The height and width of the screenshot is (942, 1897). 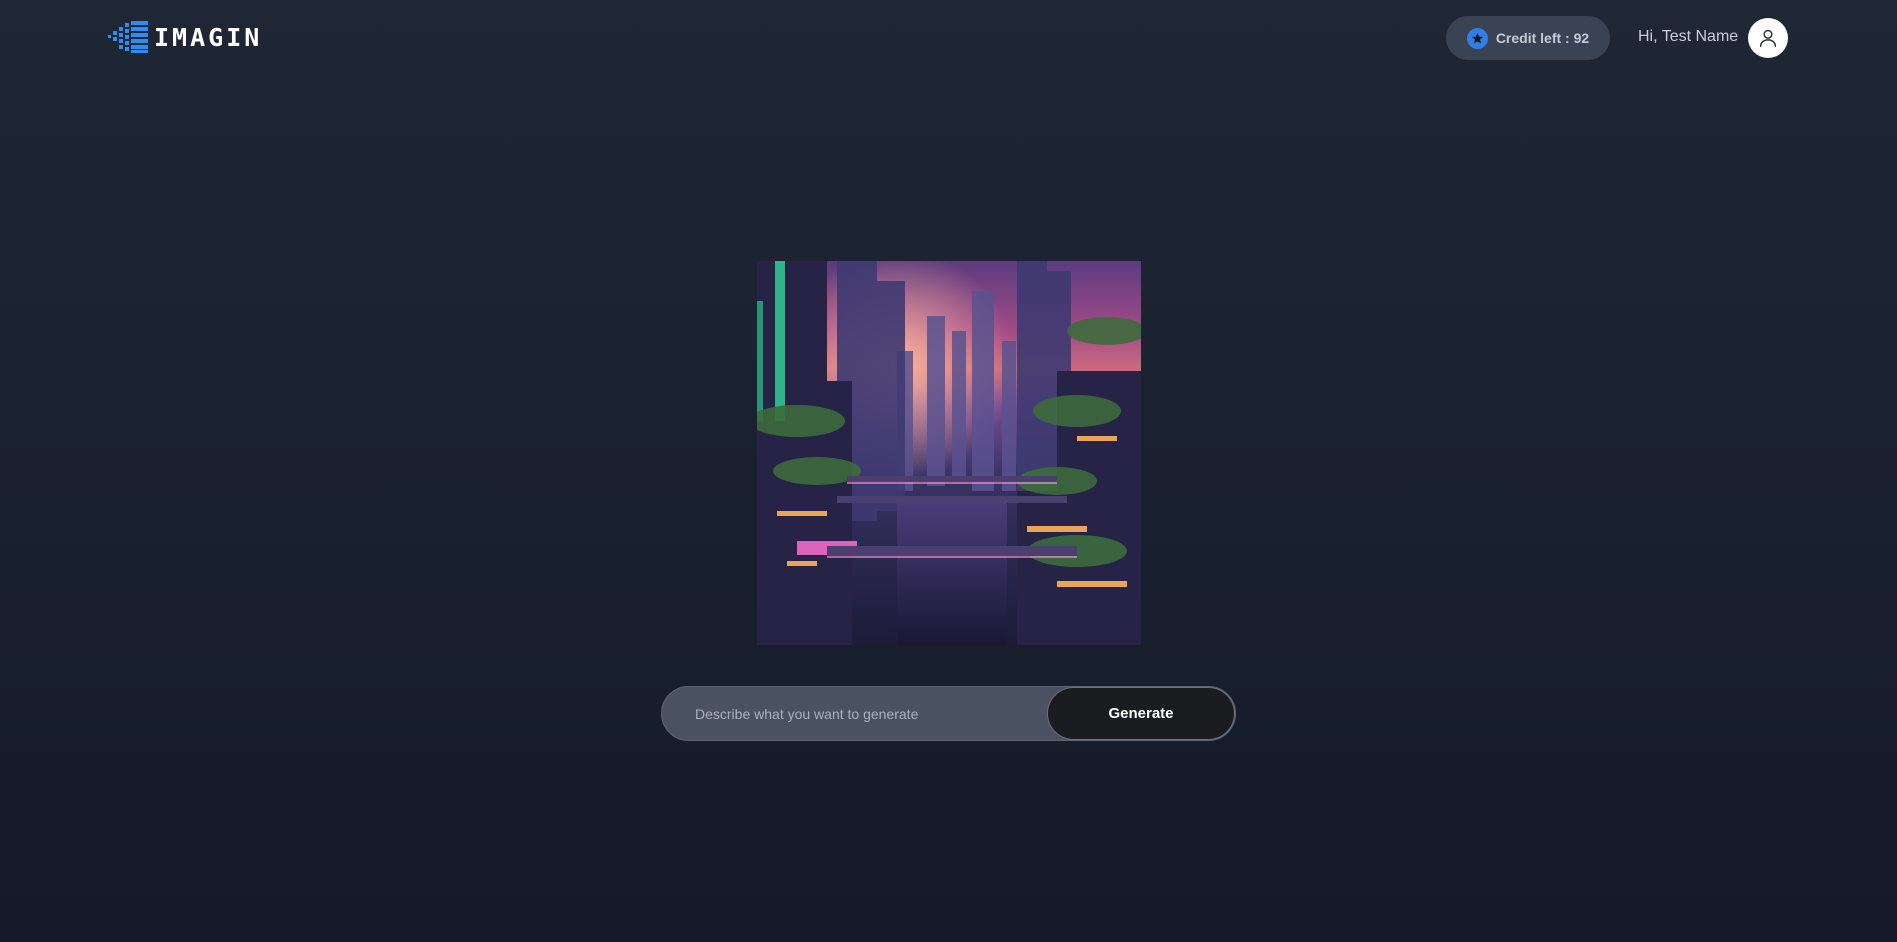 What do you see at coordinates (1688, 36) in the screenshot?
I see `user-greeting: Hi, Test Name` at bounding box center [1688, 36].